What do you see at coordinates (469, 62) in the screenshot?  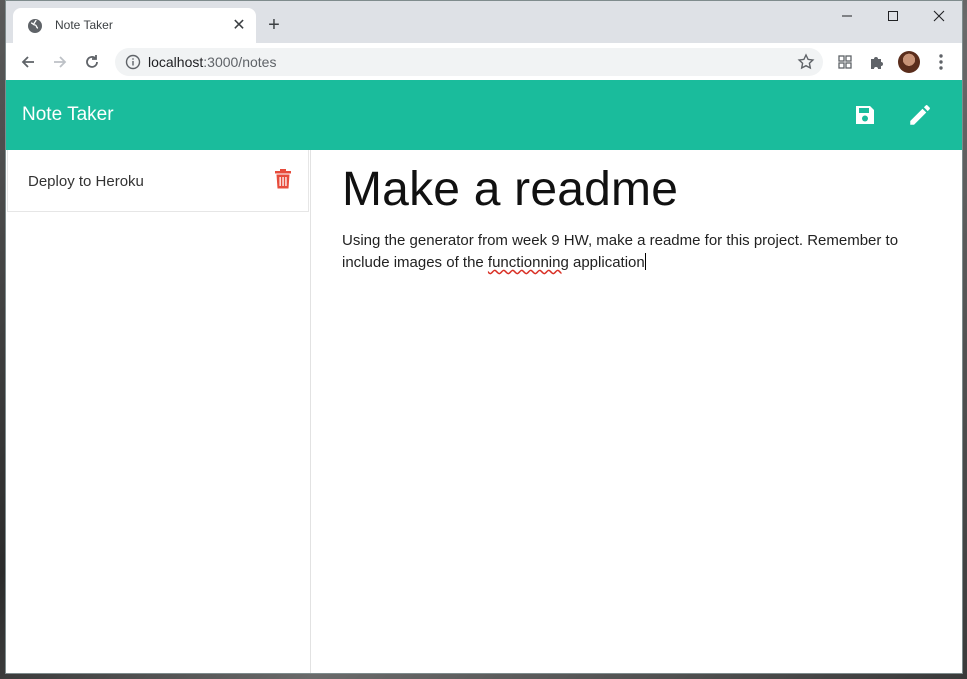 I see `address-bar: localhost:3000/notes` at bounding box center [469, 62].